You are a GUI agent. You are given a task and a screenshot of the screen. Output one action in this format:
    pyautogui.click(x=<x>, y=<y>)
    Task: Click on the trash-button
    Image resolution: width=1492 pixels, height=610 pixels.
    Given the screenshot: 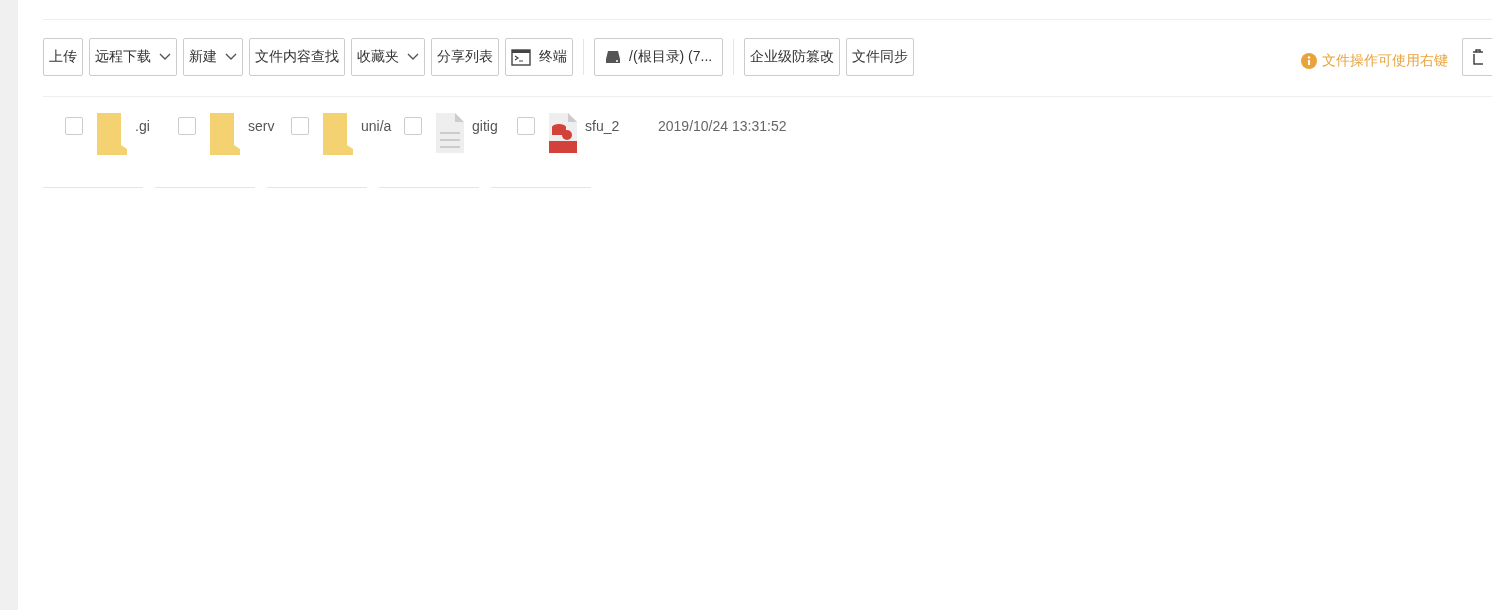 What is the action you would take?
    pyautogui.click(x=1477, y=57)
    